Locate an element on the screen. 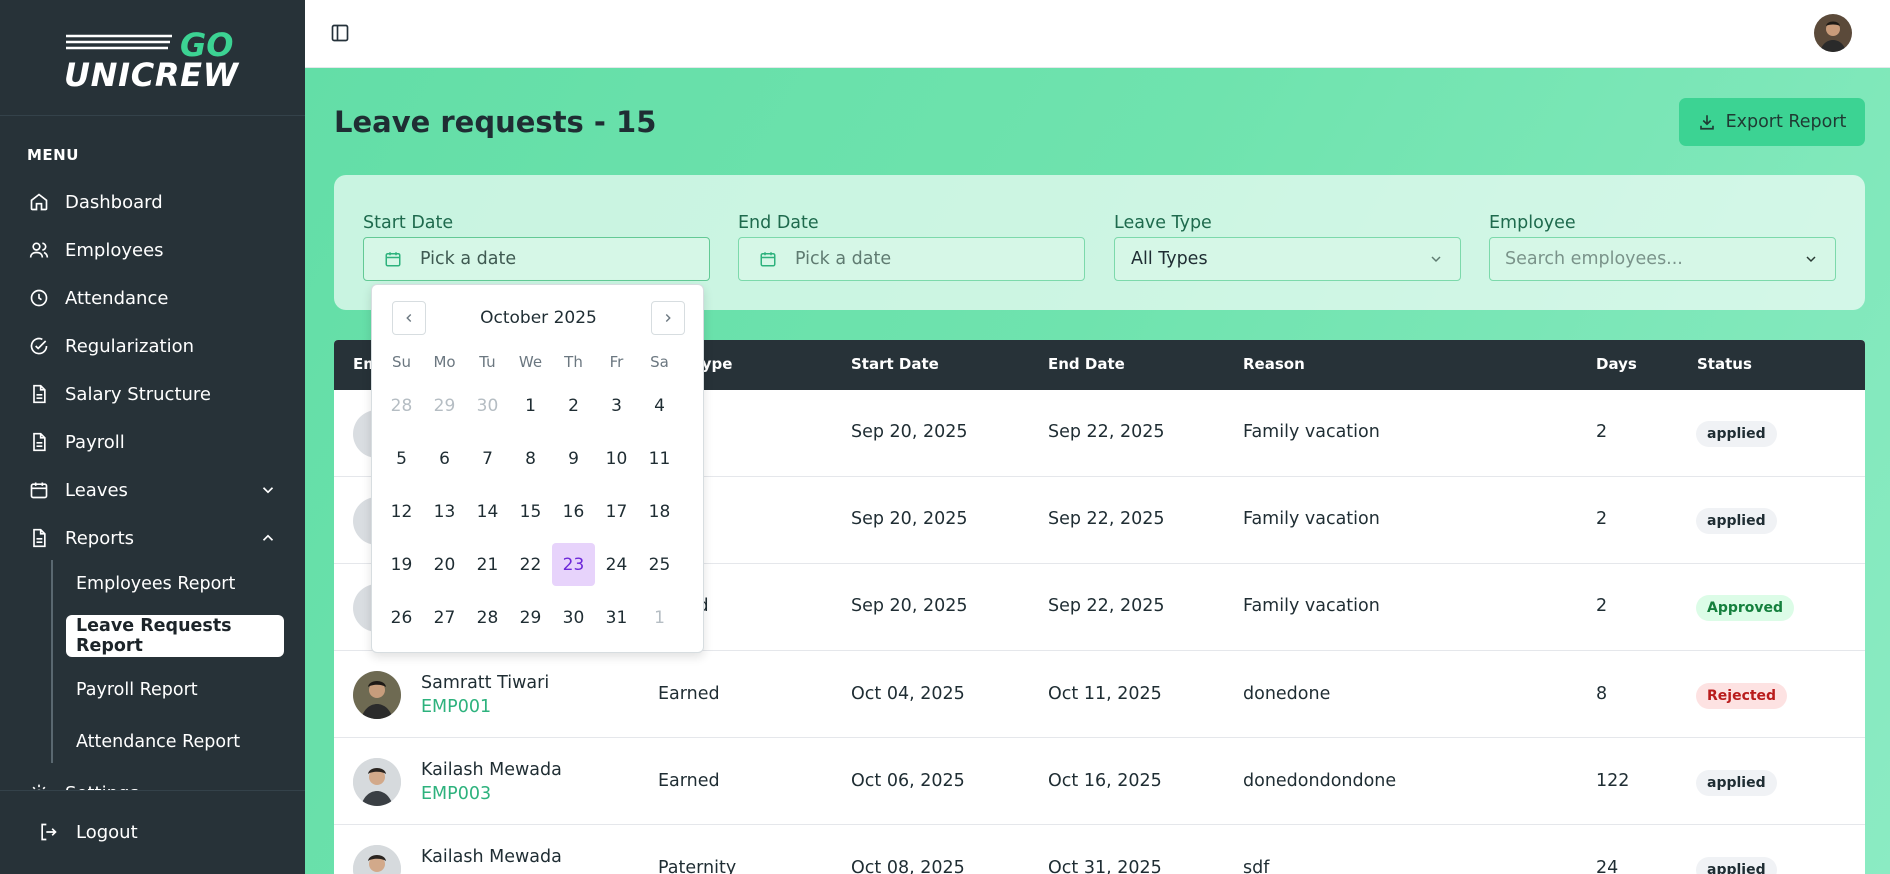  calendar-day: 26 is located at coordinates (401, 617).